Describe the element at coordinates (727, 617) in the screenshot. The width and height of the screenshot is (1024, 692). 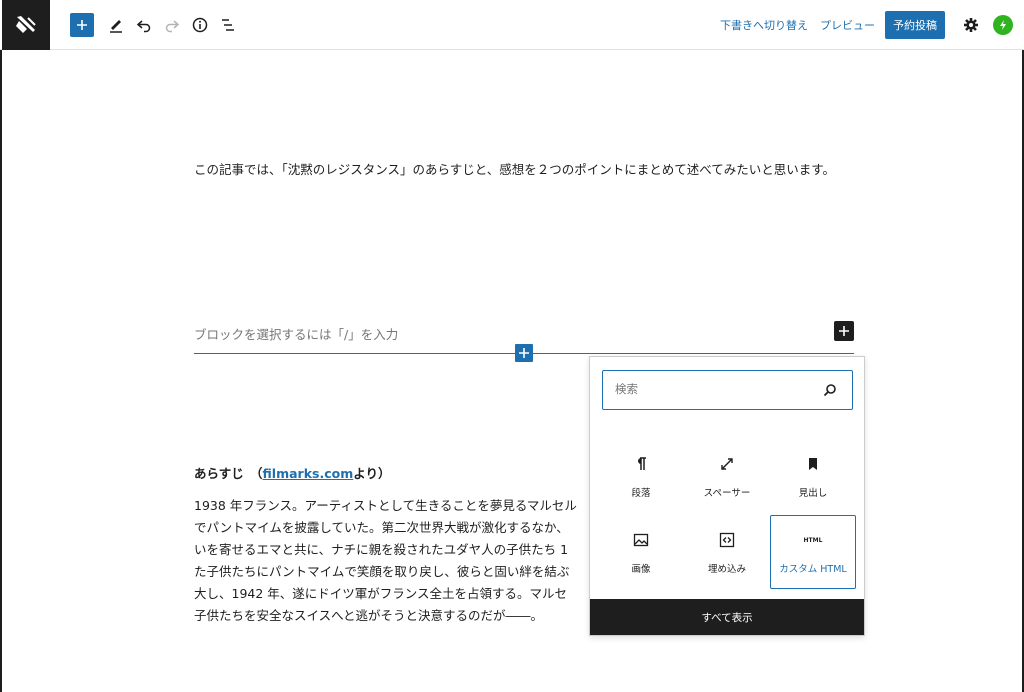
I see `show-all-button: すべて表示` at that location.